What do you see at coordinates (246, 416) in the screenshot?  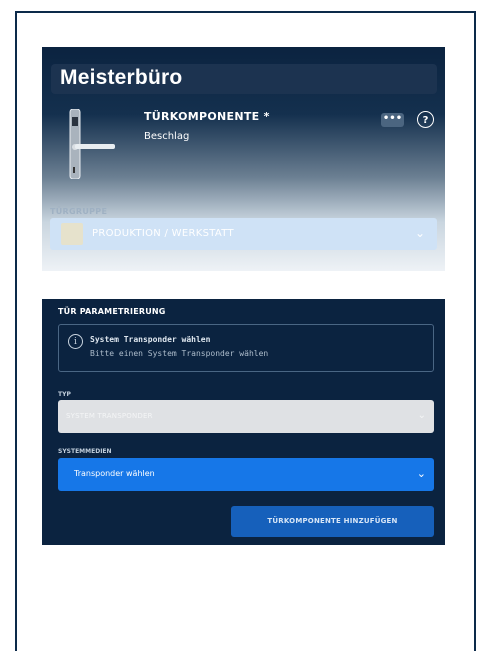 I see `typ-select: SYSTEM TRANSPONDER ⌄` at bounding box center [246, 416].